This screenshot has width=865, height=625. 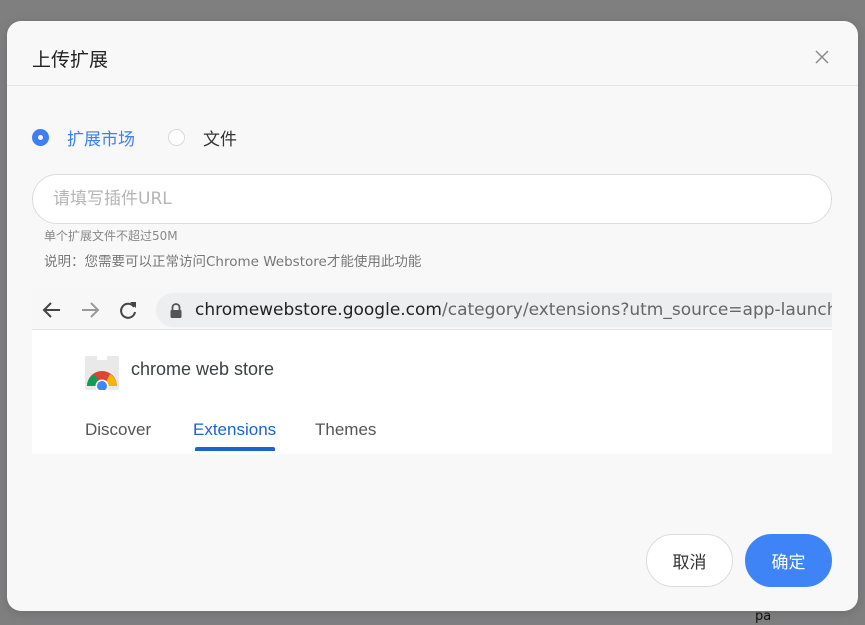 What do you see at coordinates (70, 60) in the screenshot?
I see `dialog-title: 上传扩展` at bounding box center [70, 60].